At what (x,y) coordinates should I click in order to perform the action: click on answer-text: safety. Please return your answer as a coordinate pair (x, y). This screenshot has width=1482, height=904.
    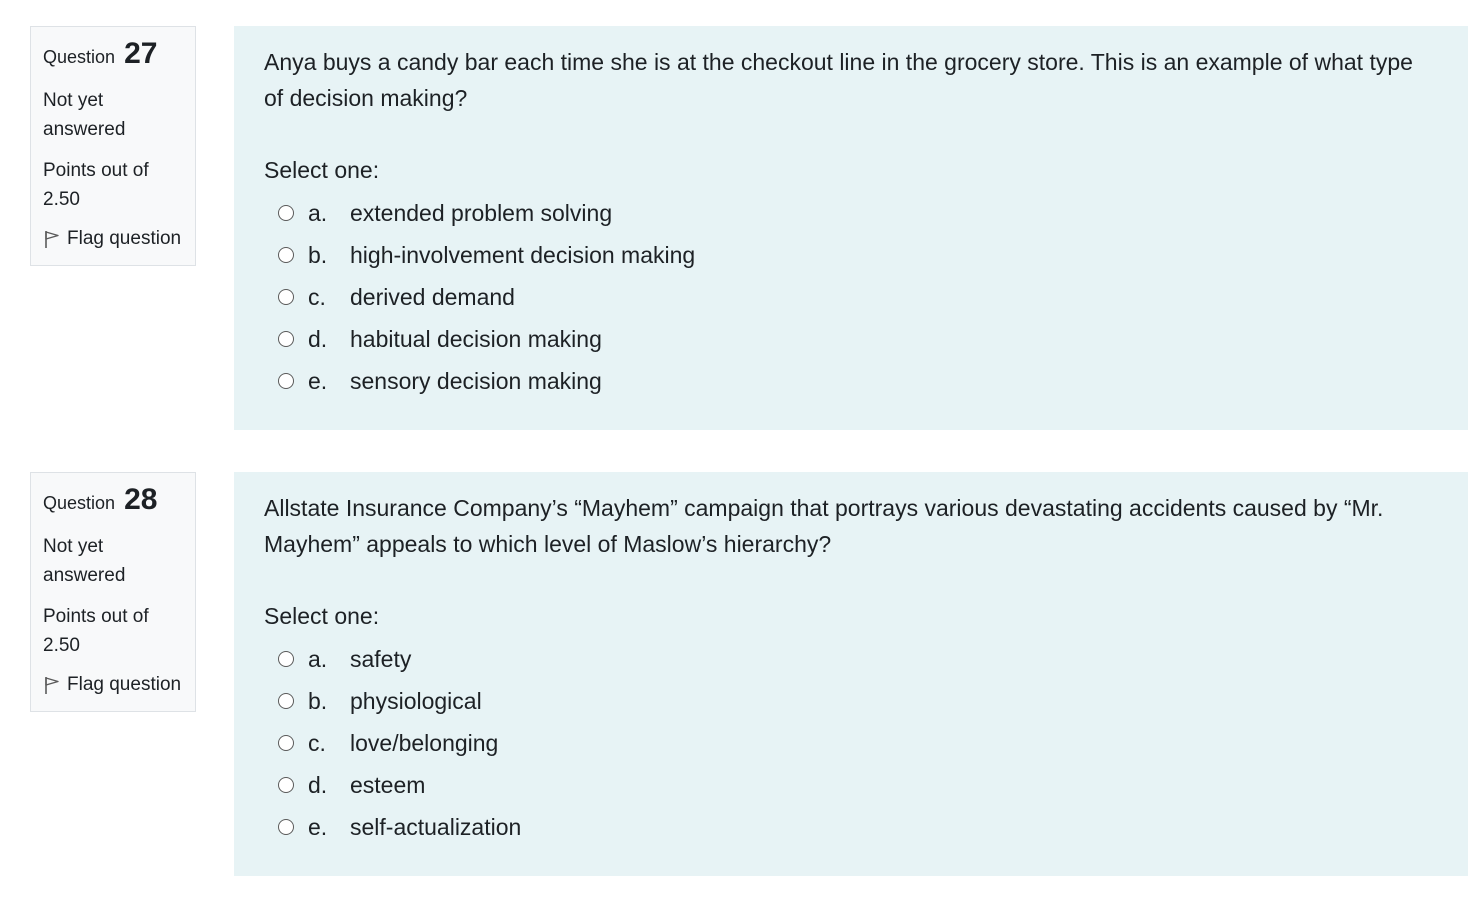
    Looking at the image, I should click on (381, 658).